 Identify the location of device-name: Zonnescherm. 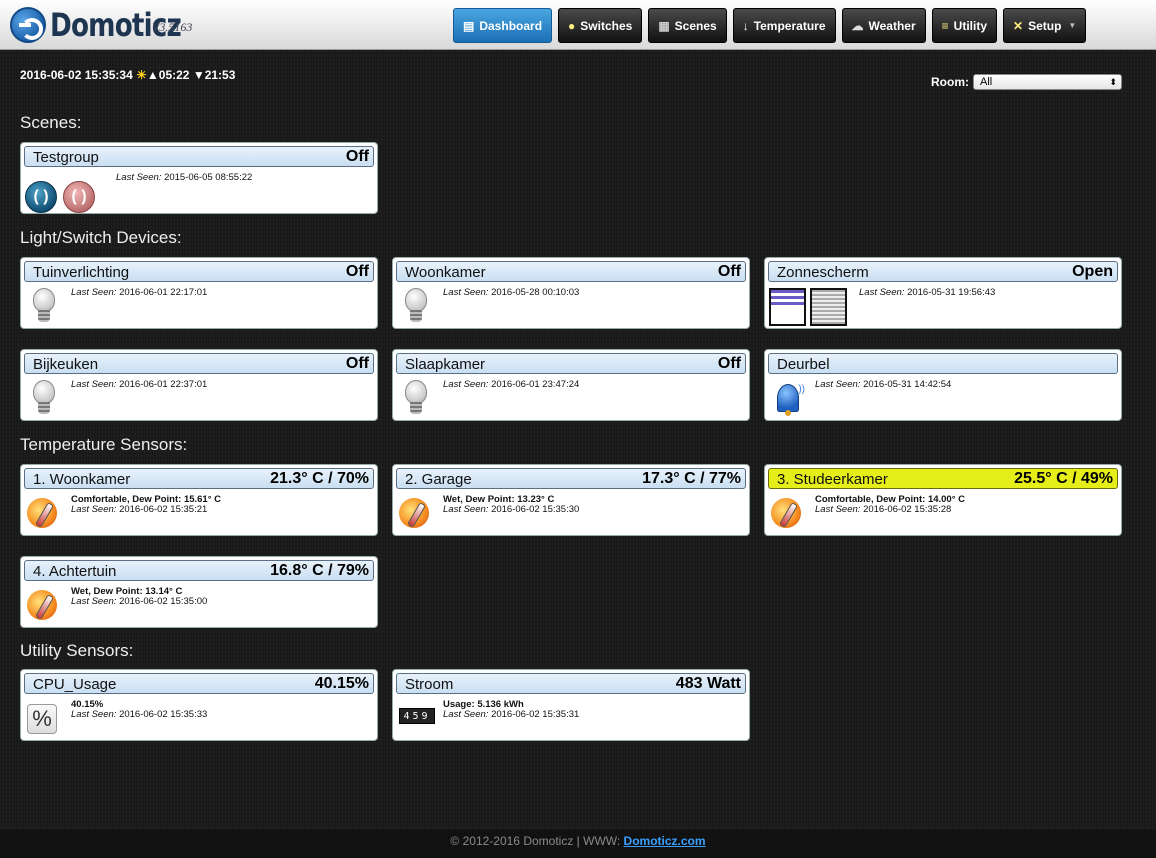
(823, 272).